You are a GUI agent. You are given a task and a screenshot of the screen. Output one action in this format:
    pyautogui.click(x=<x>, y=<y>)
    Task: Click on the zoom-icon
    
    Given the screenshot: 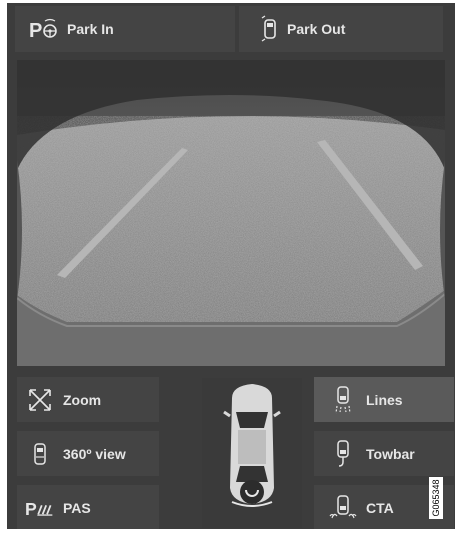 What is the action you would take?
    pyautogui.click(x=40, y=399)
    